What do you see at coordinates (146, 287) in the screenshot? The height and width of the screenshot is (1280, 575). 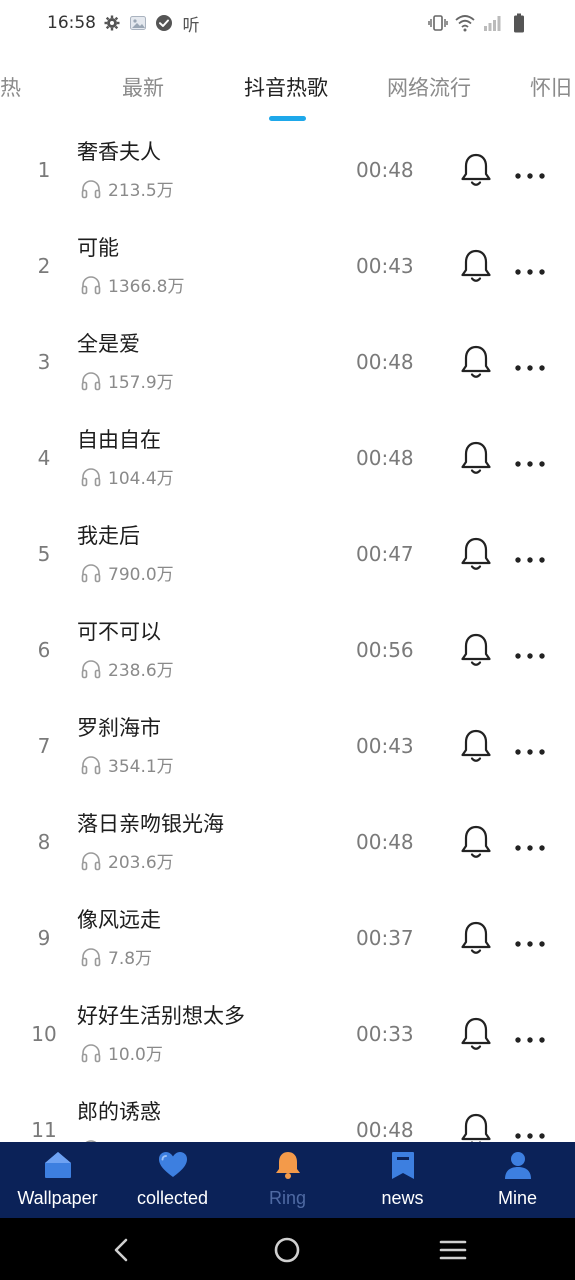 I see `play-count: 1366.8万` at bounding box center [146, 287].